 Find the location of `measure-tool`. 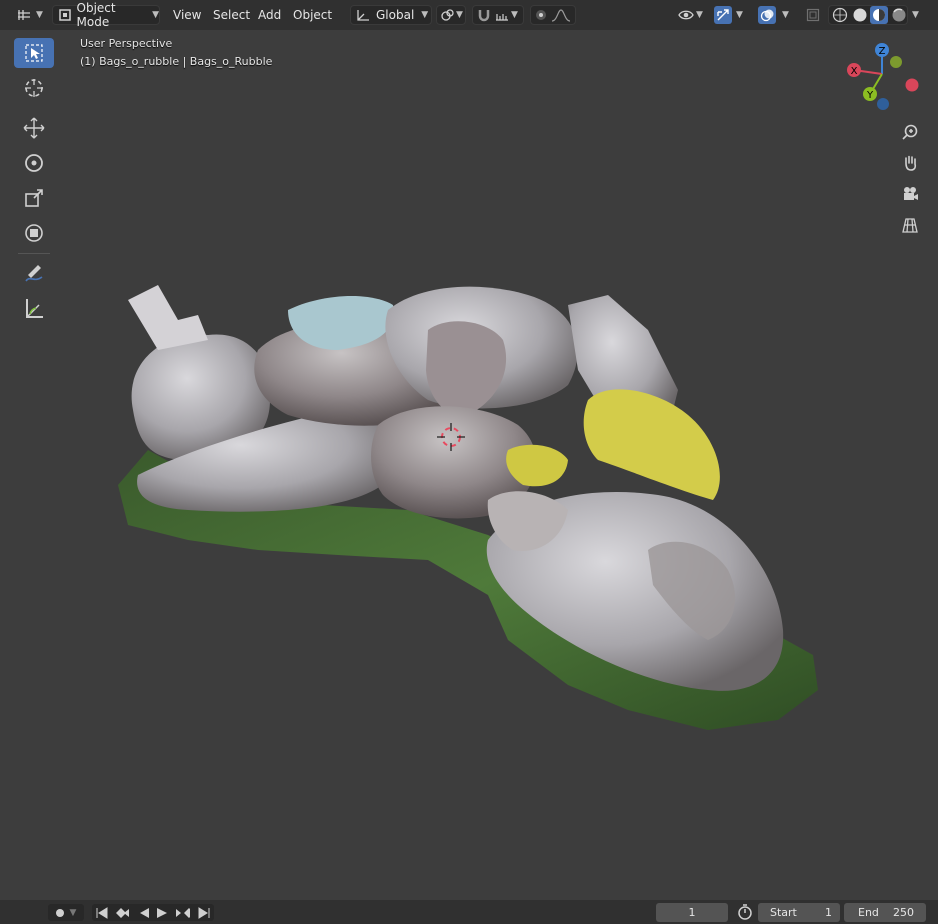

measure-tool is located at coordinates (34, 308).